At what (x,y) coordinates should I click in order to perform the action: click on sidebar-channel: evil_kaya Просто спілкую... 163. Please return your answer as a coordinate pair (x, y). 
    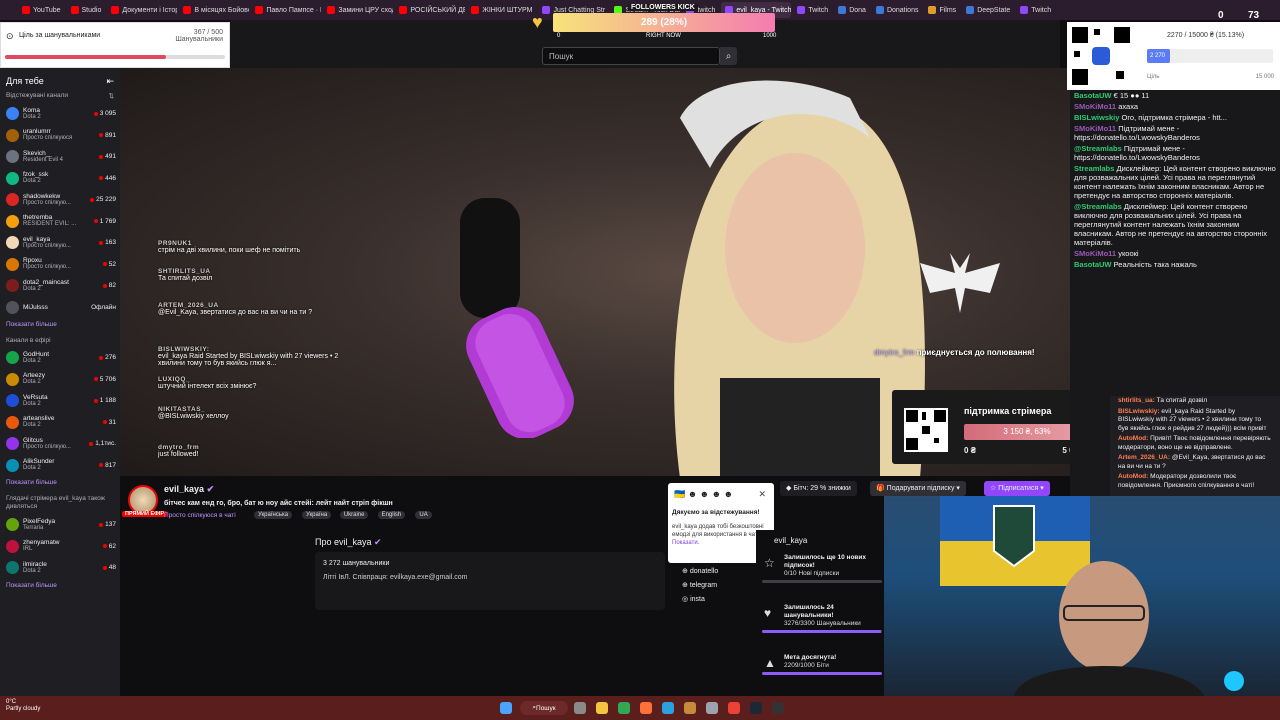
    Looking at the image, I should click on (60, 243).